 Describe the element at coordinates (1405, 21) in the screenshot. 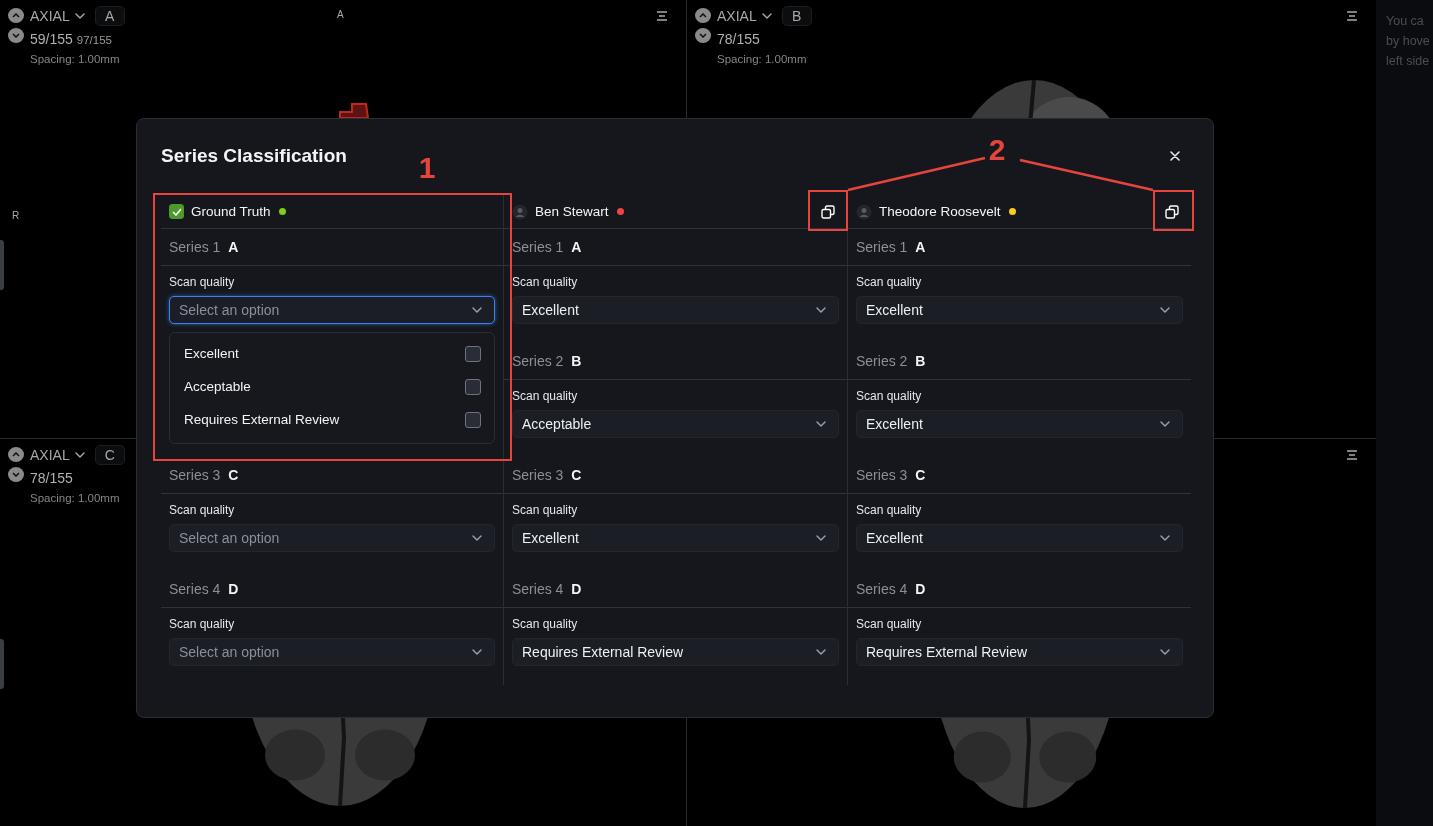

I see `hint-text: You ca` at that location.